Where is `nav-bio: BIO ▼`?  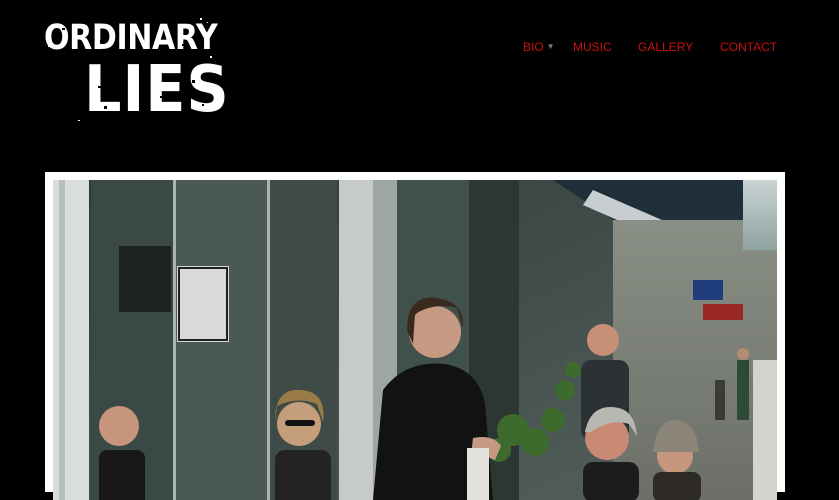 nav-bio: BIO ▼ is located at coordinates (548, 47).